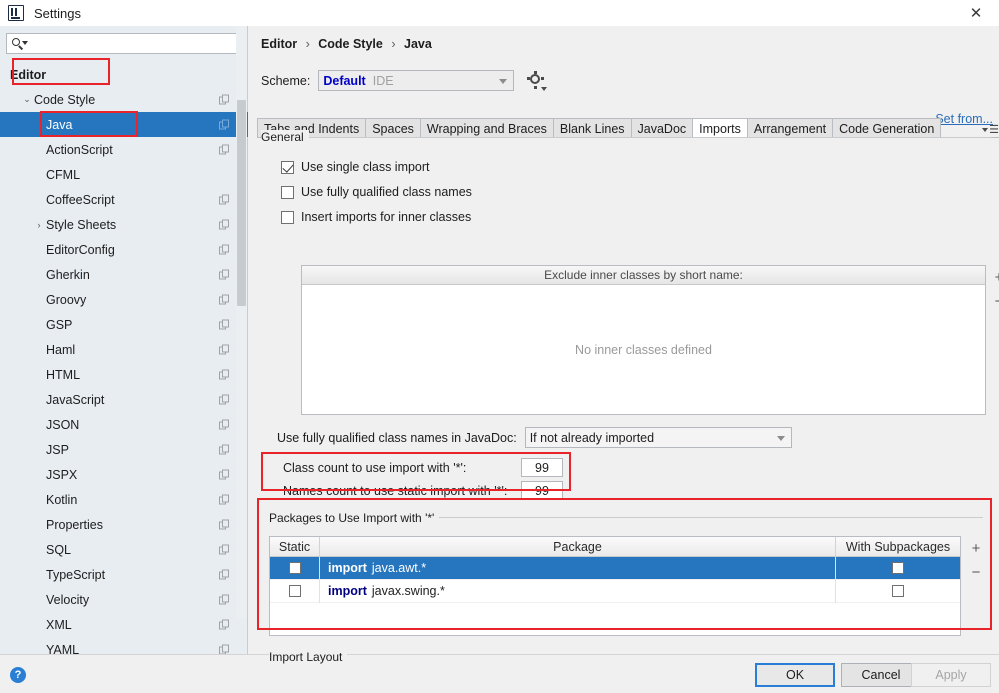 Image resolution: width=999 pixels, height=693 pixels. Describe the element at coordinates (124, 624) in the screenshot. I see `sidebar-item-xml: XML` at that location.